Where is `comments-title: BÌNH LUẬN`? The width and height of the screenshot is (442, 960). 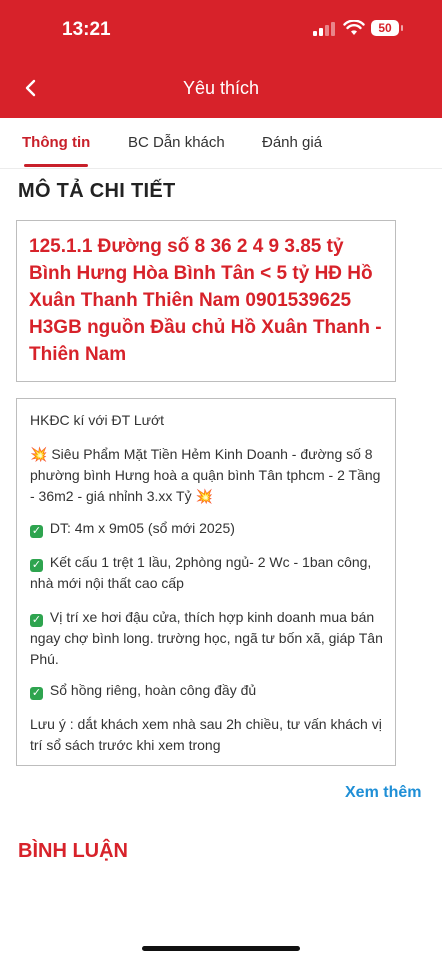 comments-title: BÌNH LUẬN is located at coordinates (73, 851).